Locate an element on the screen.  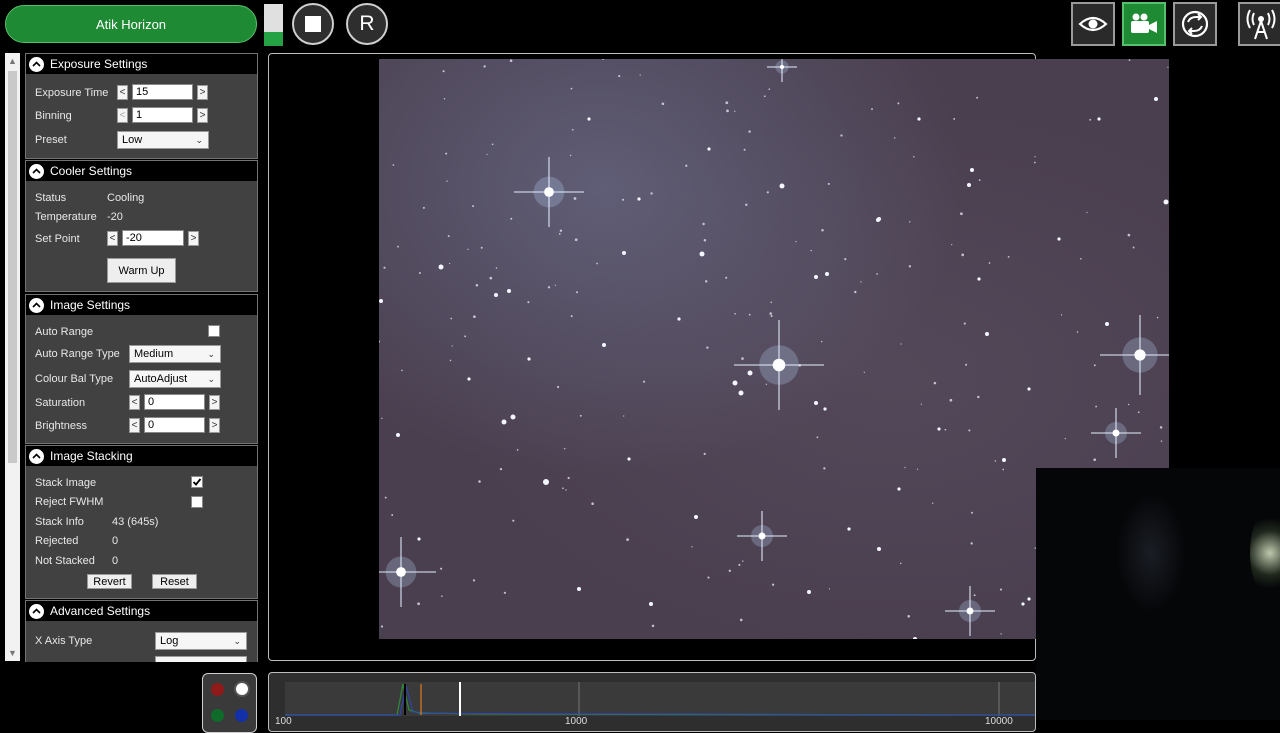
connection-button is located at coordinates (1259, 24).